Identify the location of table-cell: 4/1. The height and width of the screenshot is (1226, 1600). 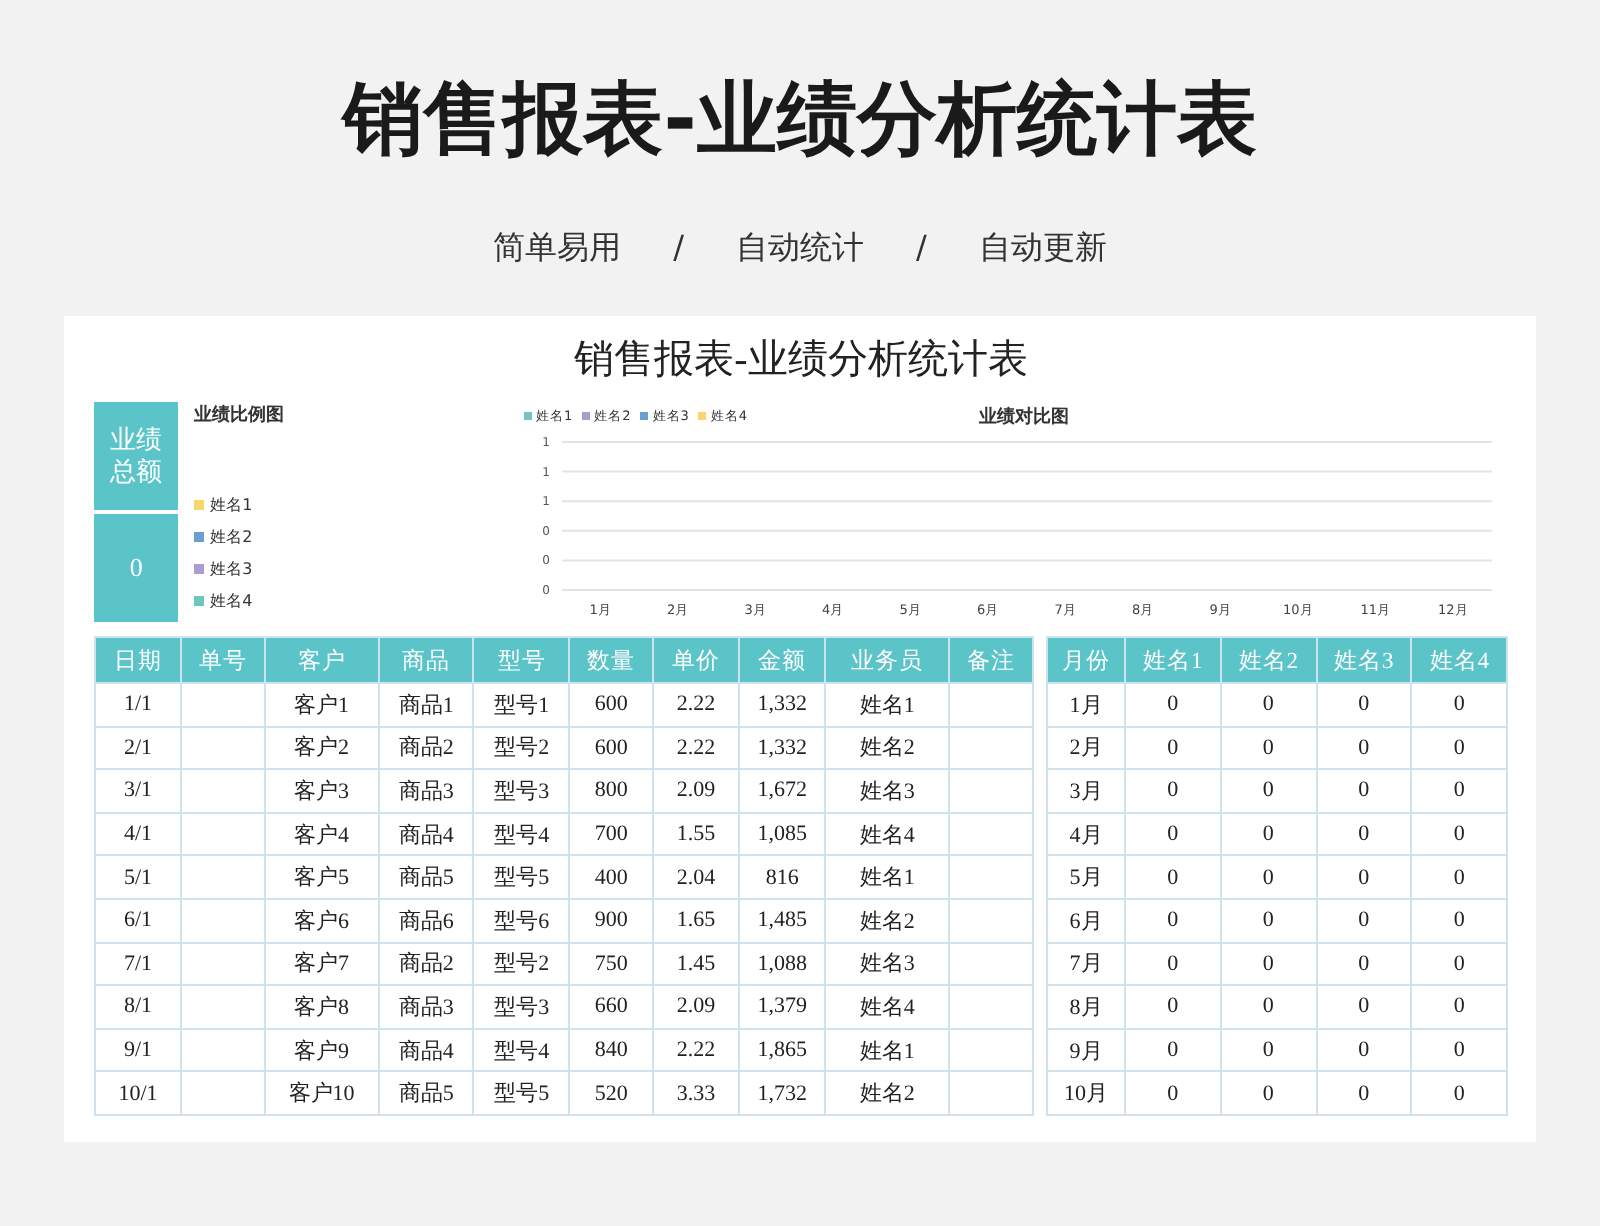
(138, 834).